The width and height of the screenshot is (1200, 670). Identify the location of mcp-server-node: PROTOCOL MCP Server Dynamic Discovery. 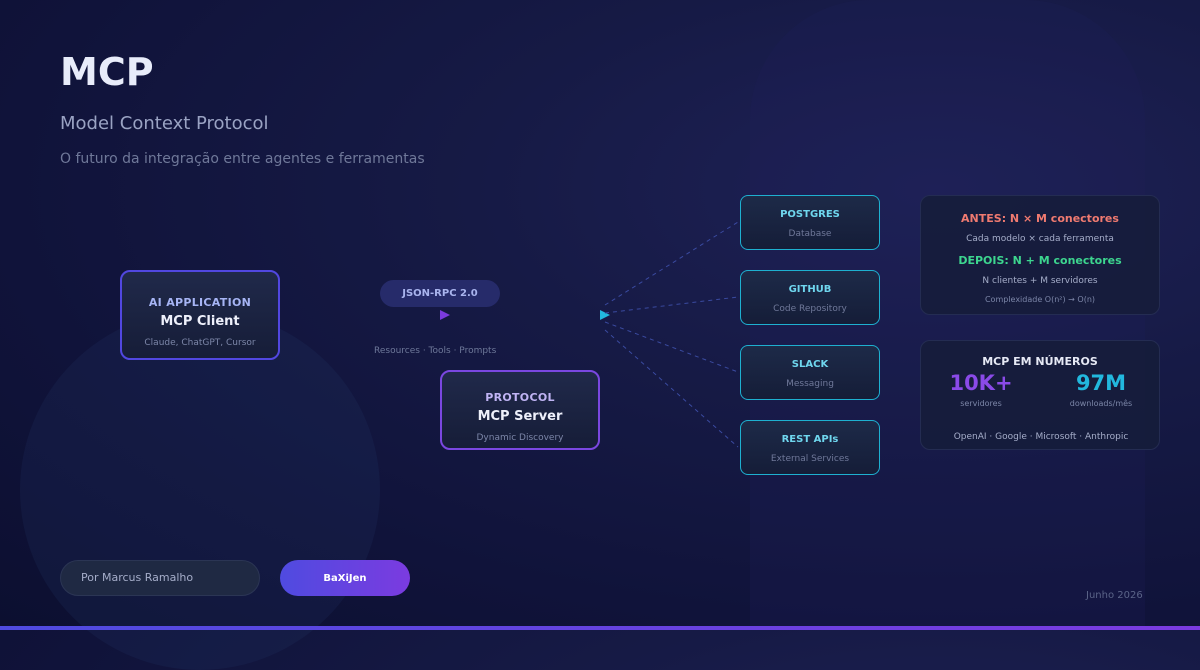
(520, 410).